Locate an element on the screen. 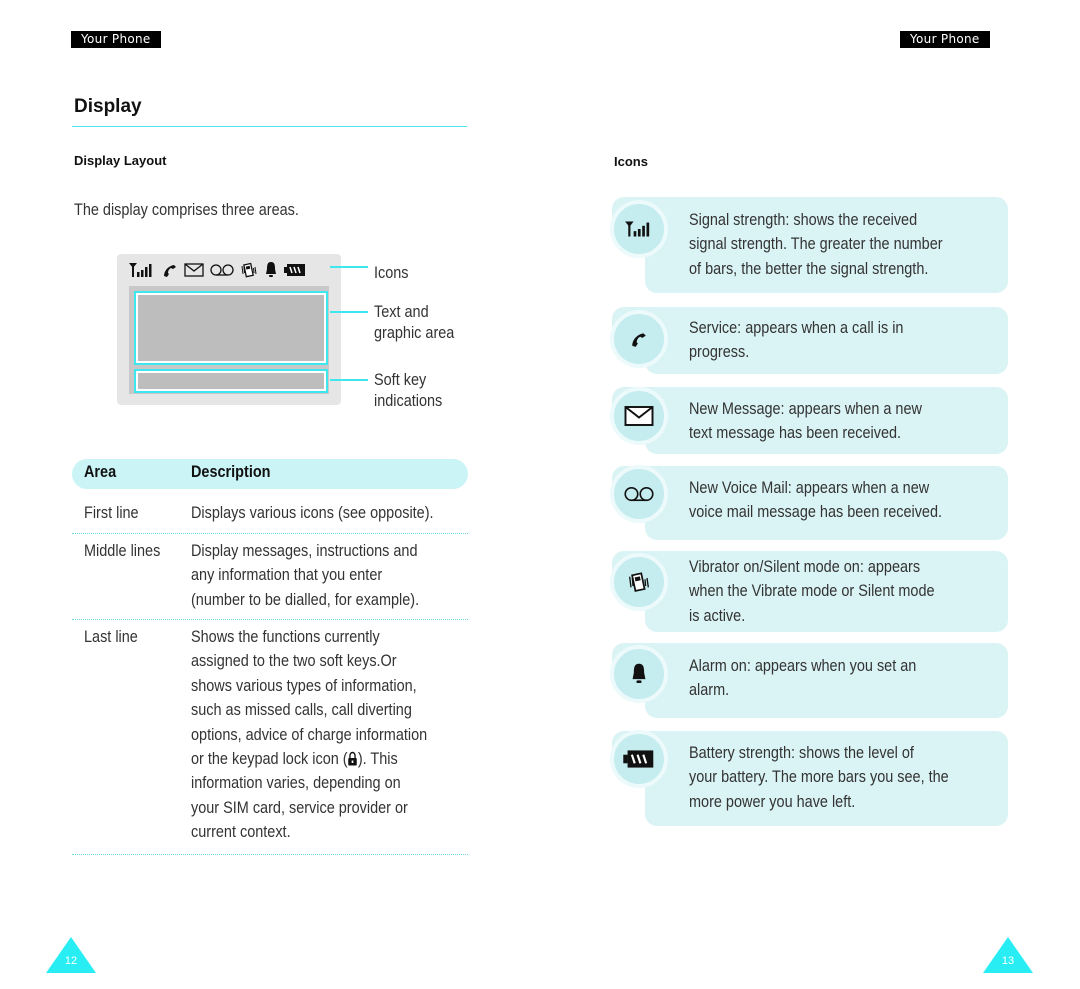 This screenshot has width=1080, height=989. text-area-leader-line is located at coordinates (349, 312).